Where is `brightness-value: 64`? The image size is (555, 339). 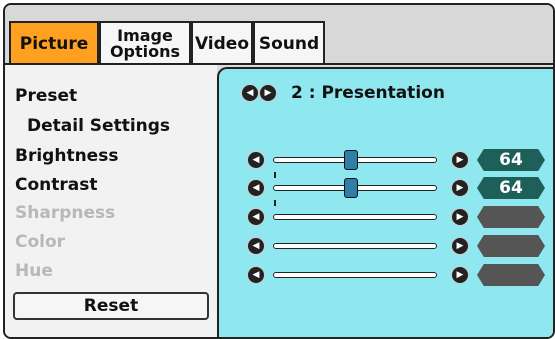 brightness-value: 64 is located at coordinates (511, 160).